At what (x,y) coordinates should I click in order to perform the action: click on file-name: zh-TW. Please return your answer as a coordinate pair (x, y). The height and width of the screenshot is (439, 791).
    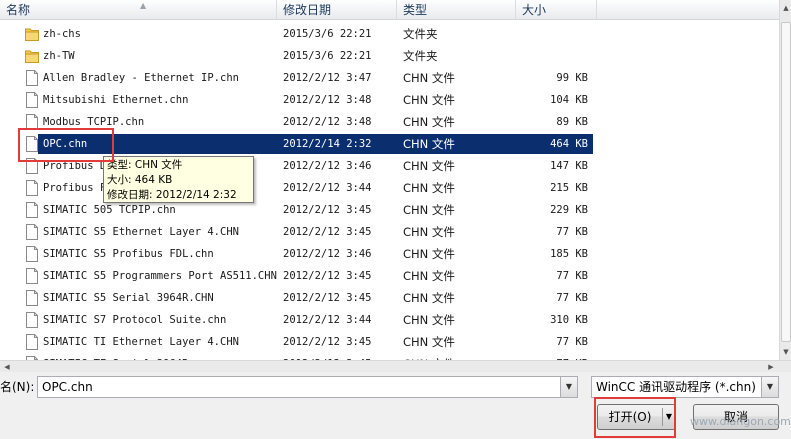
    Looking at the image, I should click on (59, 56).